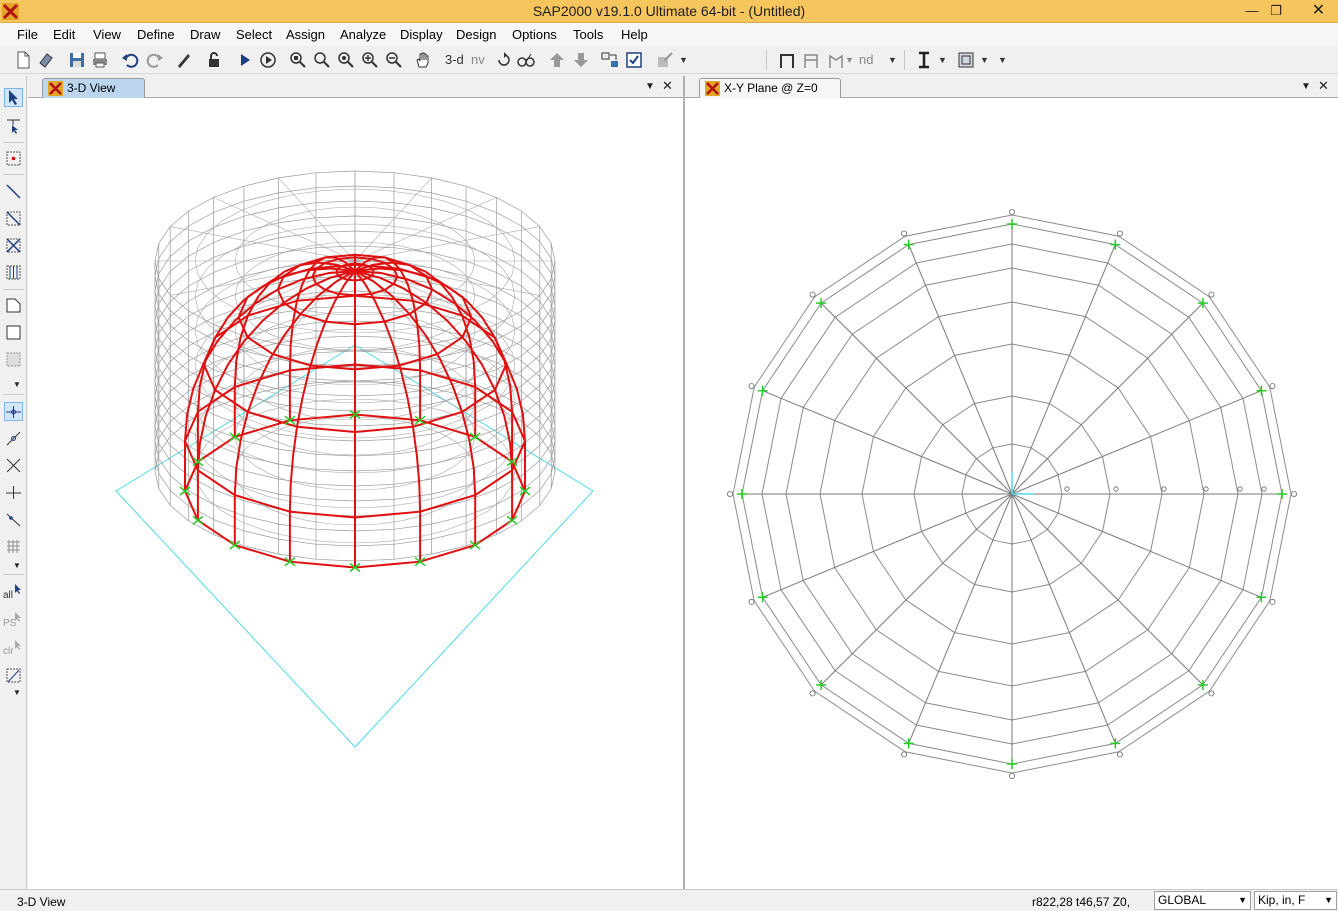 The width and height of the screenshot is (1338, 911). Describe the element at coordinates (363, 34) in the screenshot. I see `menu-analyze: Analyze` at that location.